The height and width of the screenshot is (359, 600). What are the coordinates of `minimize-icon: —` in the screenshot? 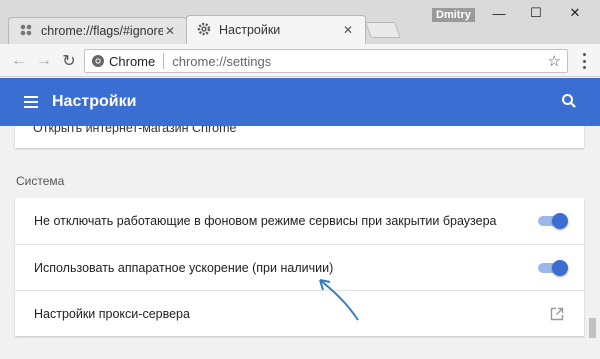 It's located at (499, 13).